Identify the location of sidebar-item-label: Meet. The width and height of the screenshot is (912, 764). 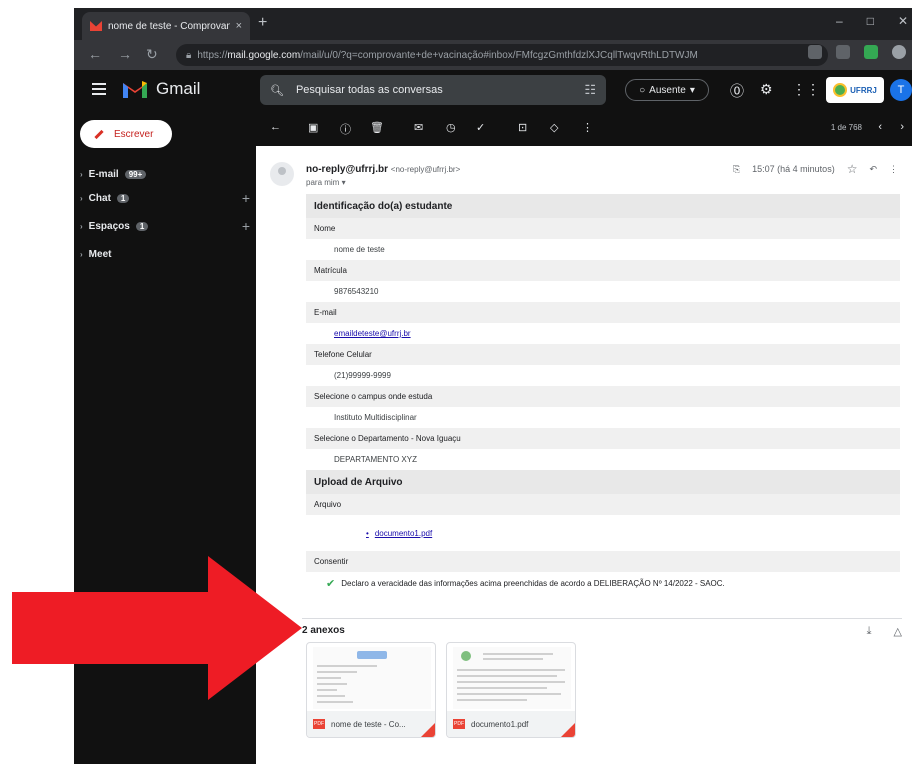
(100, 254).